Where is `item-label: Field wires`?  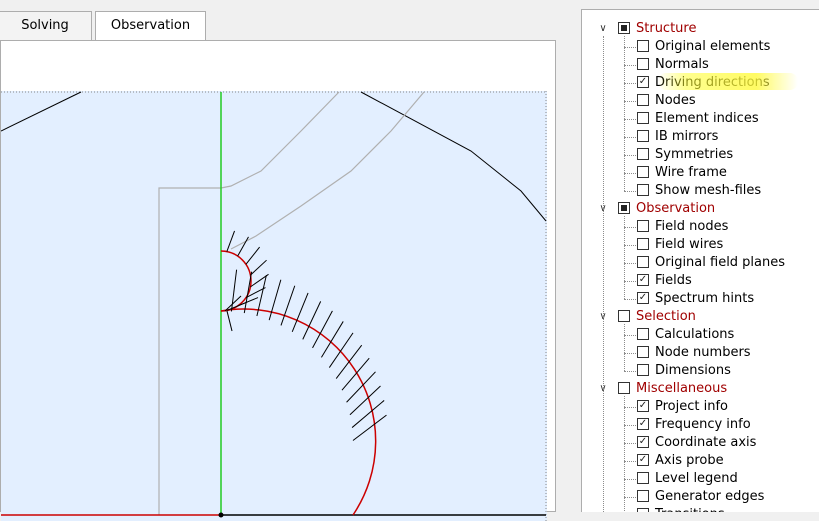 item-label: Field wires is located at coordinates (689, 244).